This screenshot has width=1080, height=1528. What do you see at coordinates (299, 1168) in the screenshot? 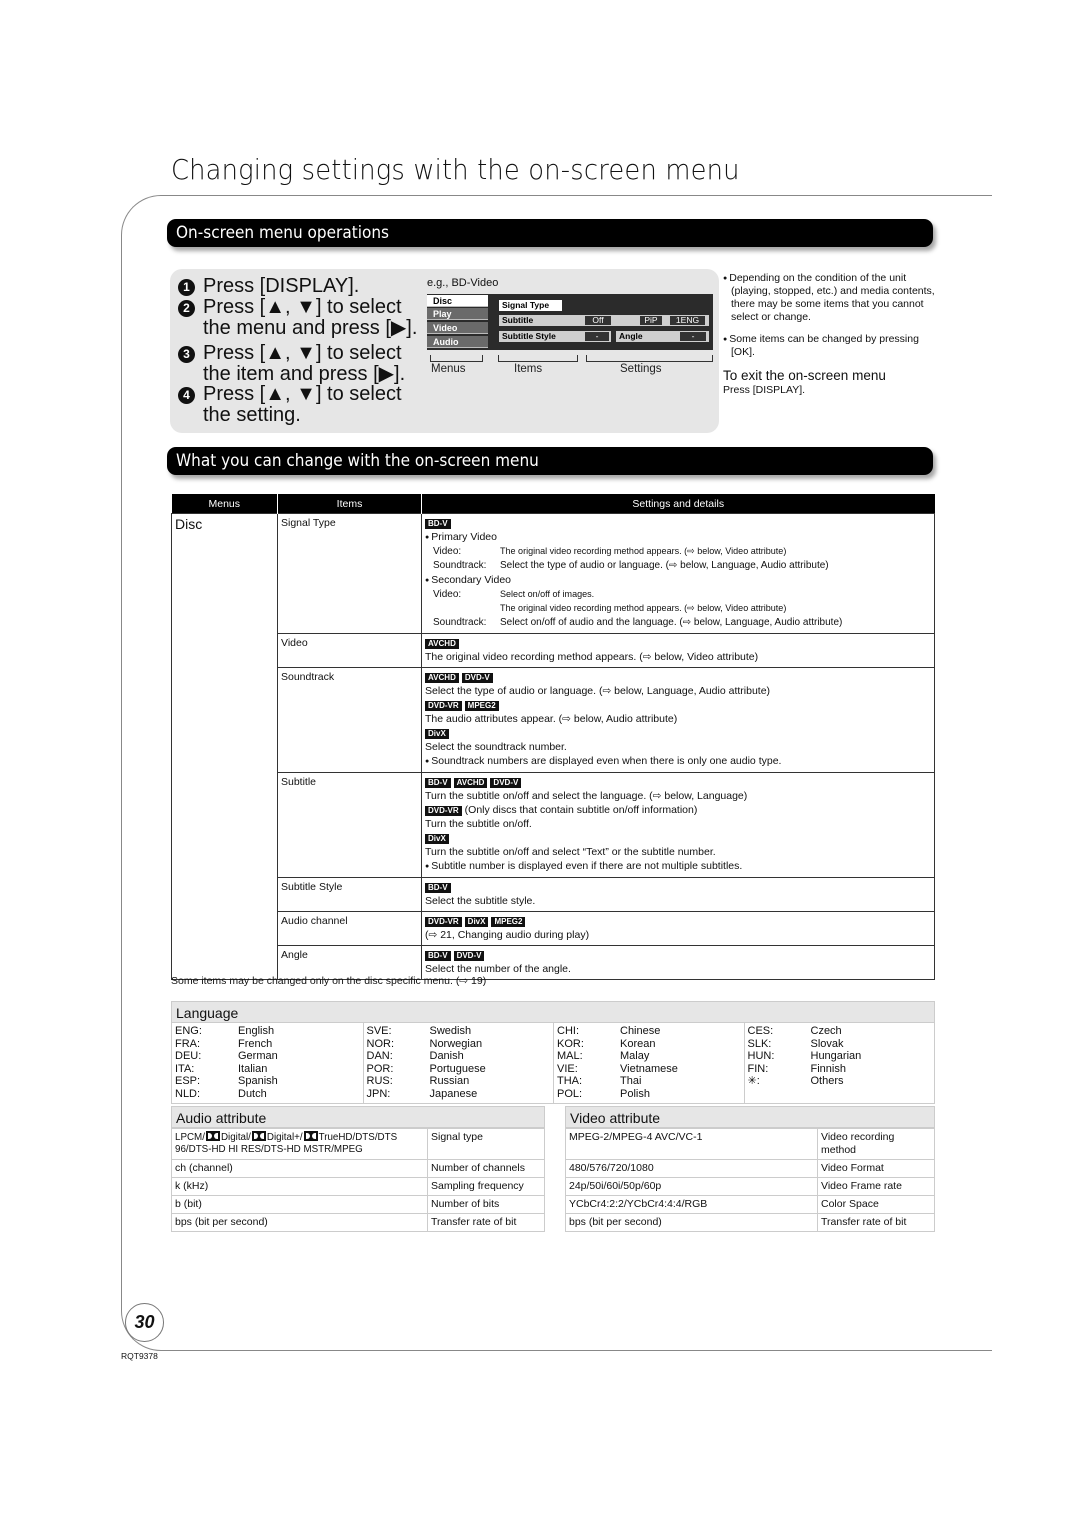
I see `attr-key: ch (channel)` at bounding box center [299, 1168].